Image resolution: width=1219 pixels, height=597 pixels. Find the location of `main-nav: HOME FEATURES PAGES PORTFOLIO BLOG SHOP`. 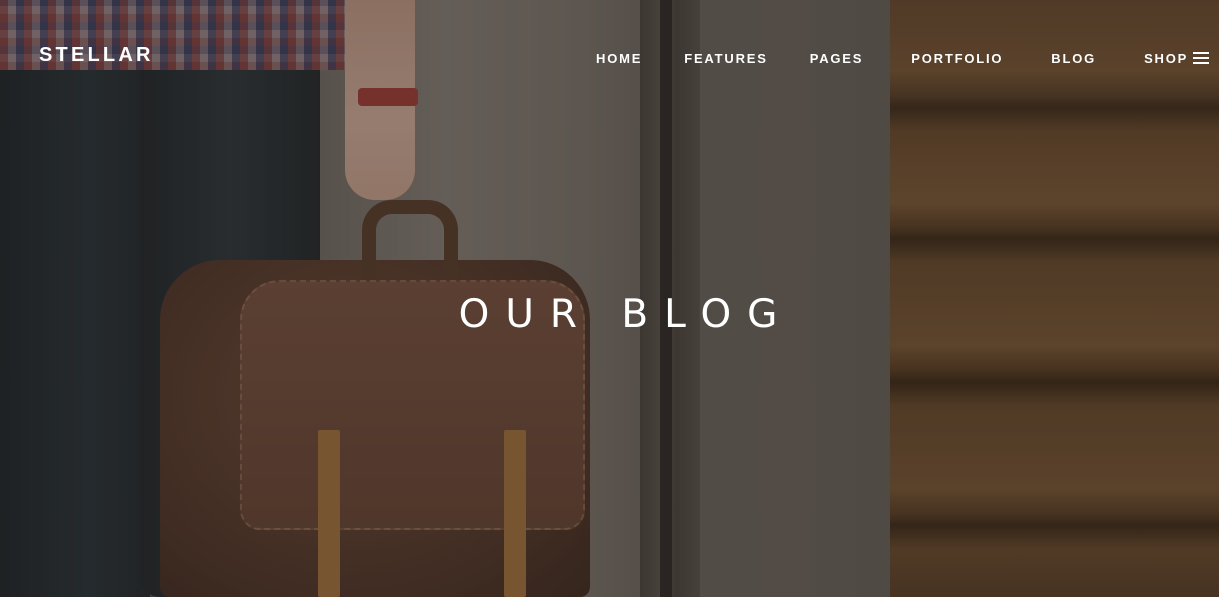

main-nav: HOME FEATURES PAGES PORTFOLIO BLOG SHOP is located at coordinates (892, 58).